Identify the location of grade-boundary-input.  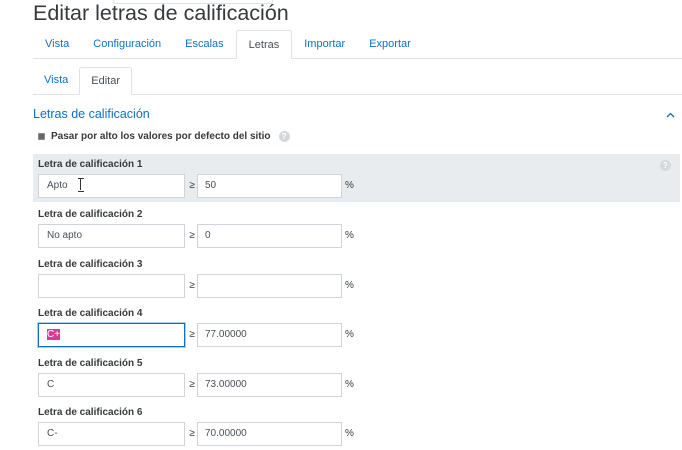
(269, 286).